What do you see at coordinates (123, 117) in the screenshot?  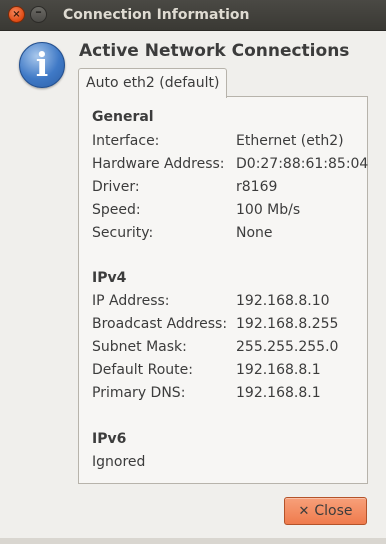 I see `section-title-general: General` at bounding box center [123, 117].